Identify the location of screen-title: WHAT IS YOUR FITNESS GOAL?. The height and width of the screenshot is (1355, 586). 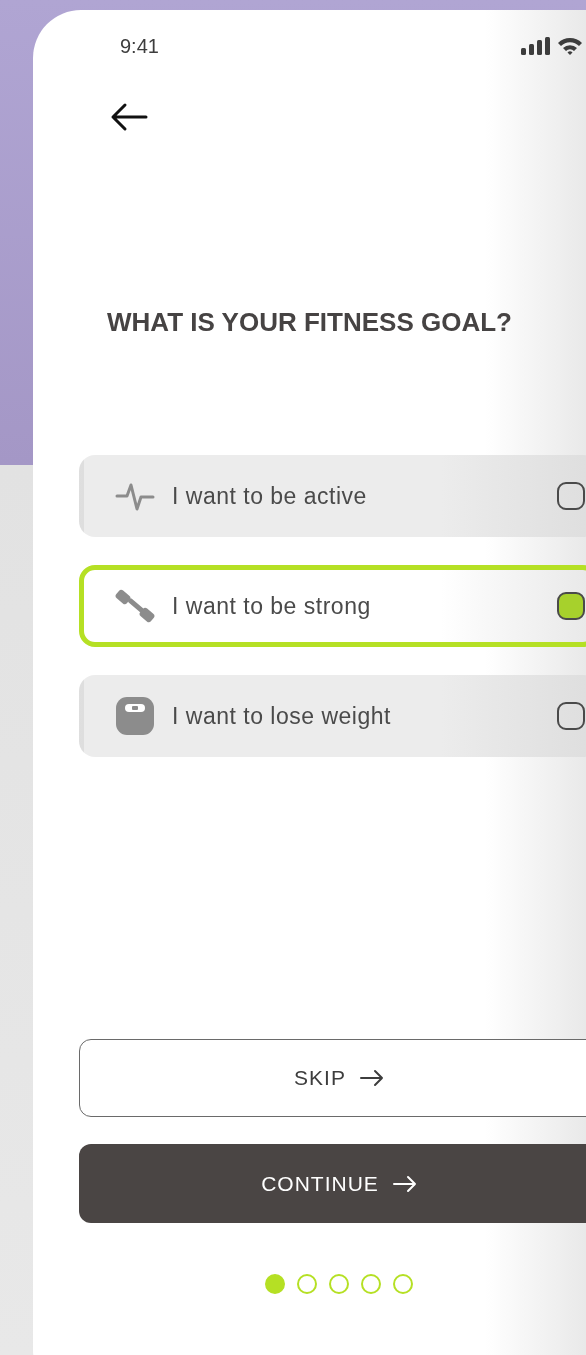
(309, 322).